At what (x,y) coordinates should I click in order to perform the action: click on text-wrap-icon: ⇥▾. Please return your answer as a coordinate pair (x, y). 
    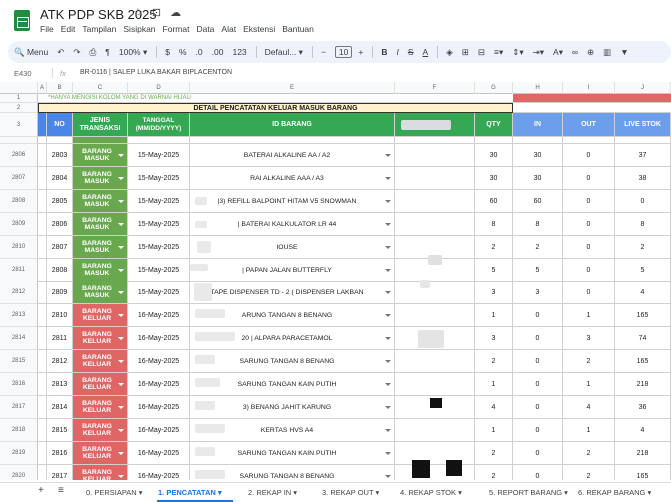
    Looking at the image, I should click on (538, 52).